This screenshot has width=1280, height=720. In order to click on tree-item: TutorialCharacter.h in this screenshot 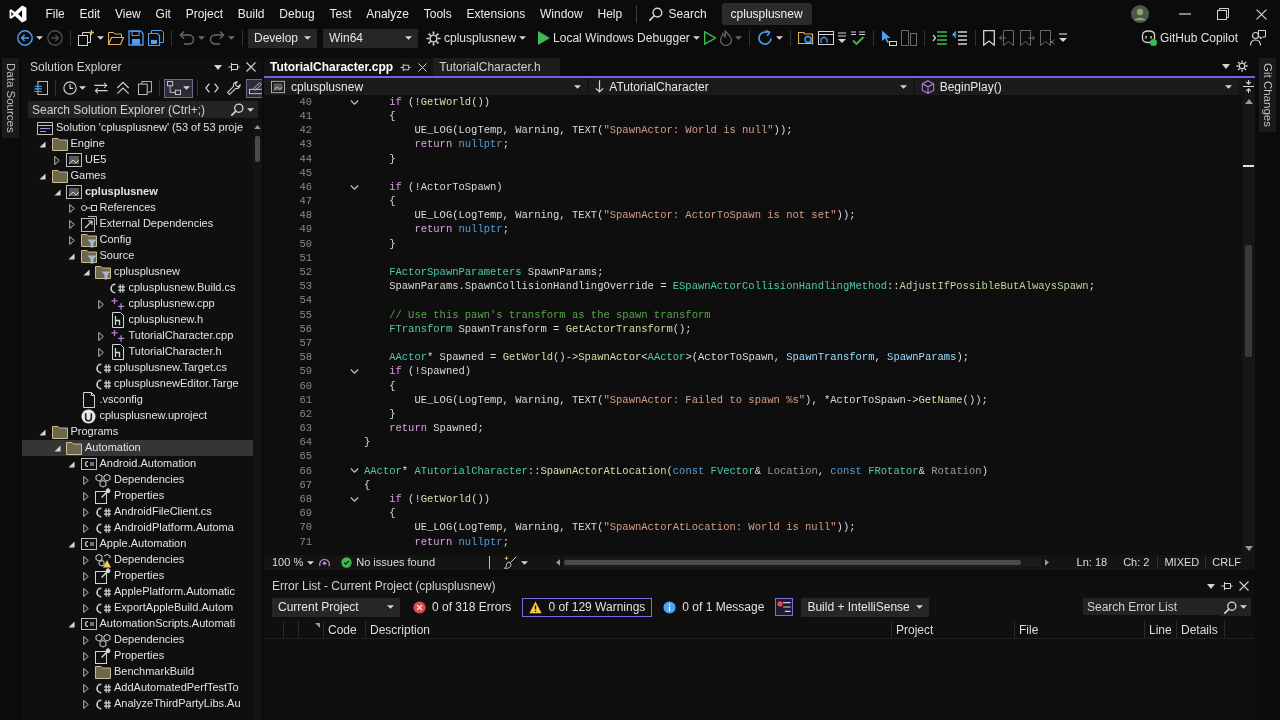, I will do `click(137, 352)`.